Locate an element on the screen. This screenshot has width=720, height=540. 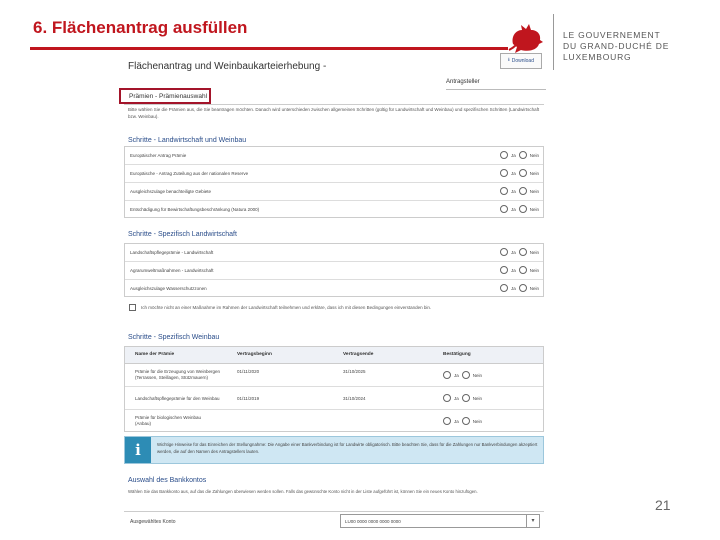
gov-line-1: LE GOUVERNEMENT is located at coordinates (612, 35).